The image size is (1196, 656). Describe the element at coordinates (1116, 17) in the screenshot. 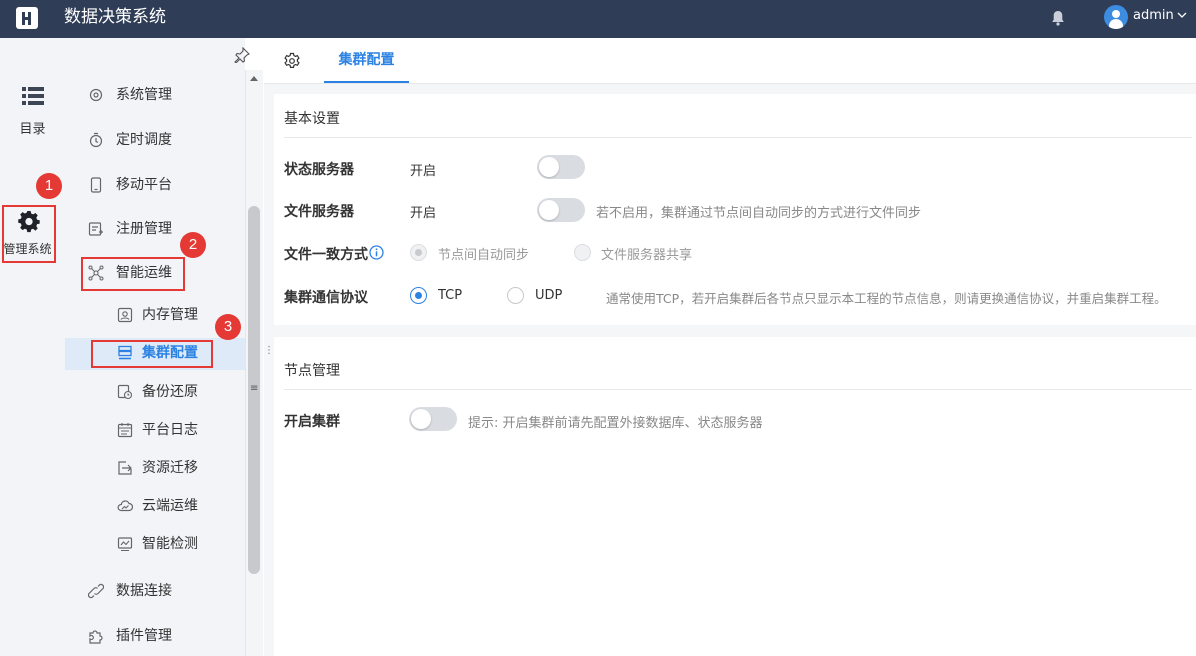

I see `user-avatar` at that location.